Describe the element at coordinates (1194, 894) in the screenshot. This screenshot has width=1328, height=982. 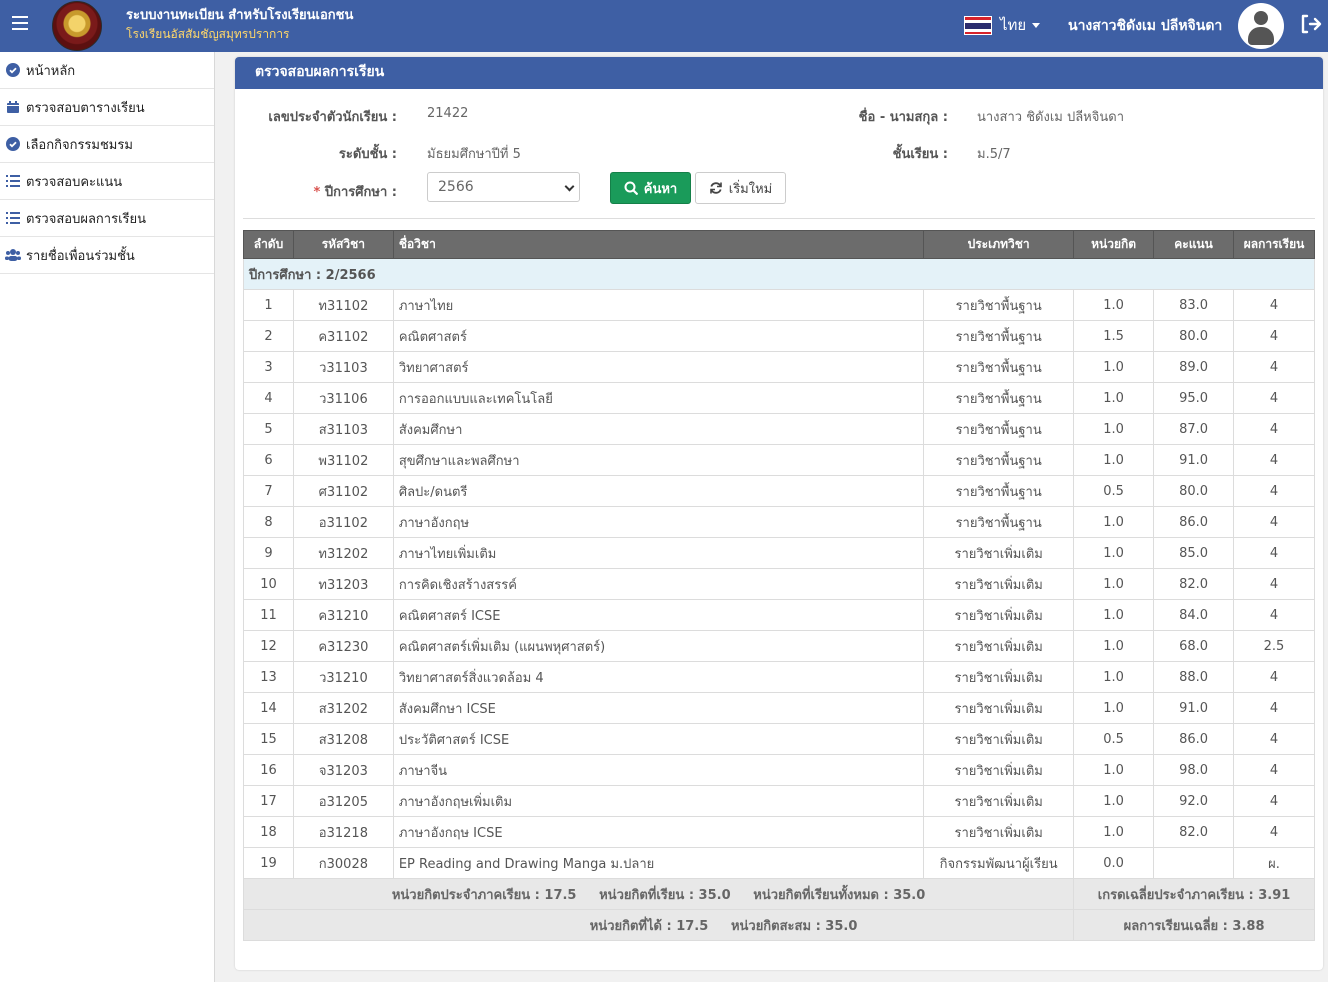
I see `term-gpa: เกรดเฉลี่ยประจำภาคเรียน : 3.91` at that location.